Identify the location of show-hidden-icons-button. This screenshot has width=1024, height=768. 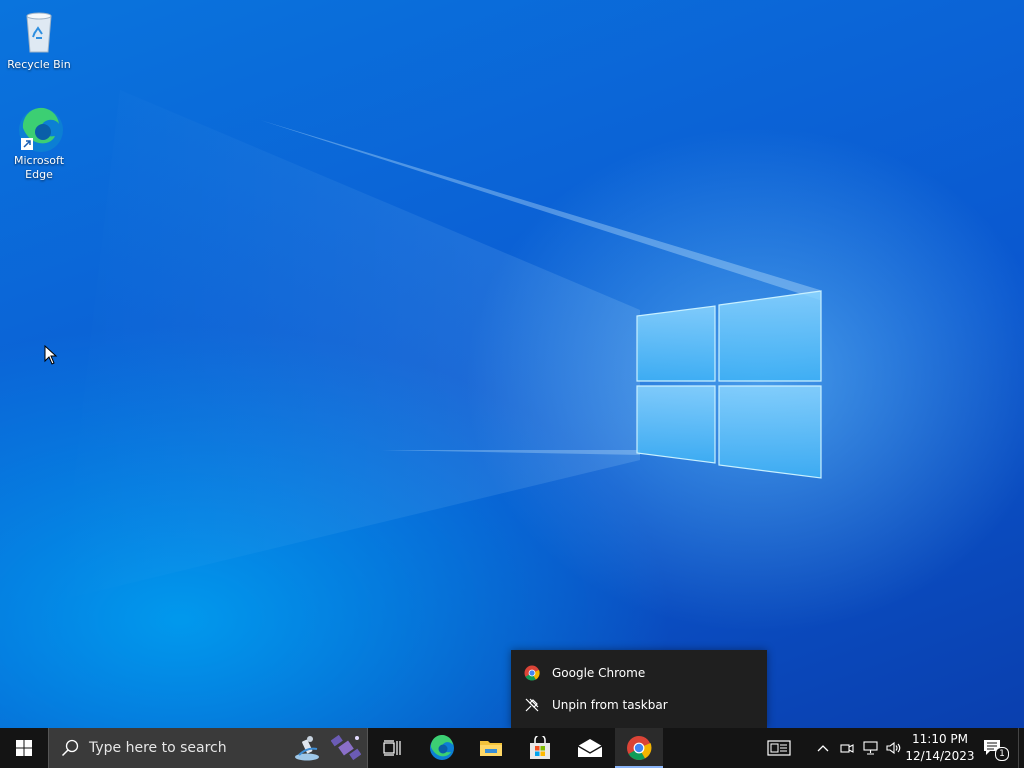
(823, 748).